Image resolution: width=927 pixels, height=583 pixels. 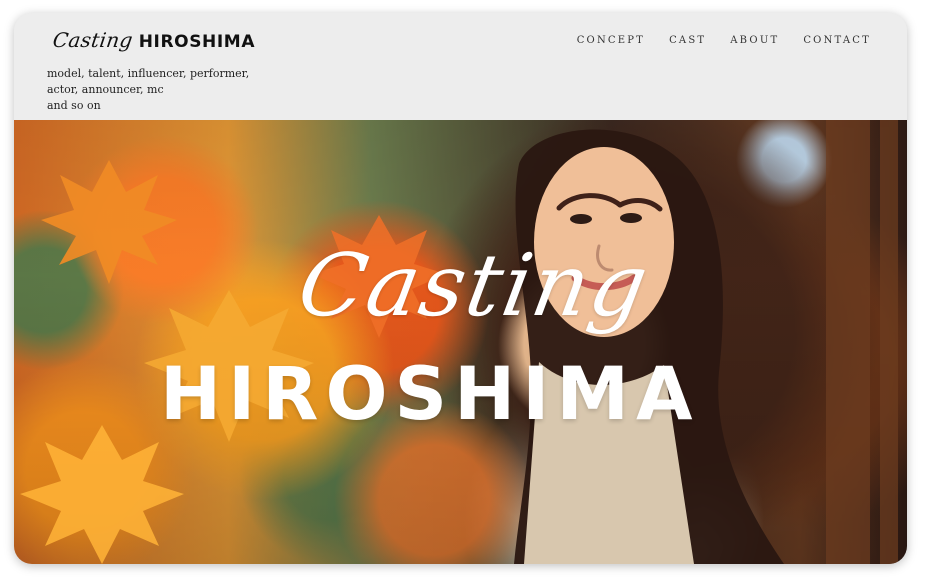 What do you see at coordinates (474, 286) in the screenshot?
I see `hero-script-title: Casting` at bounding box center [474, 286].